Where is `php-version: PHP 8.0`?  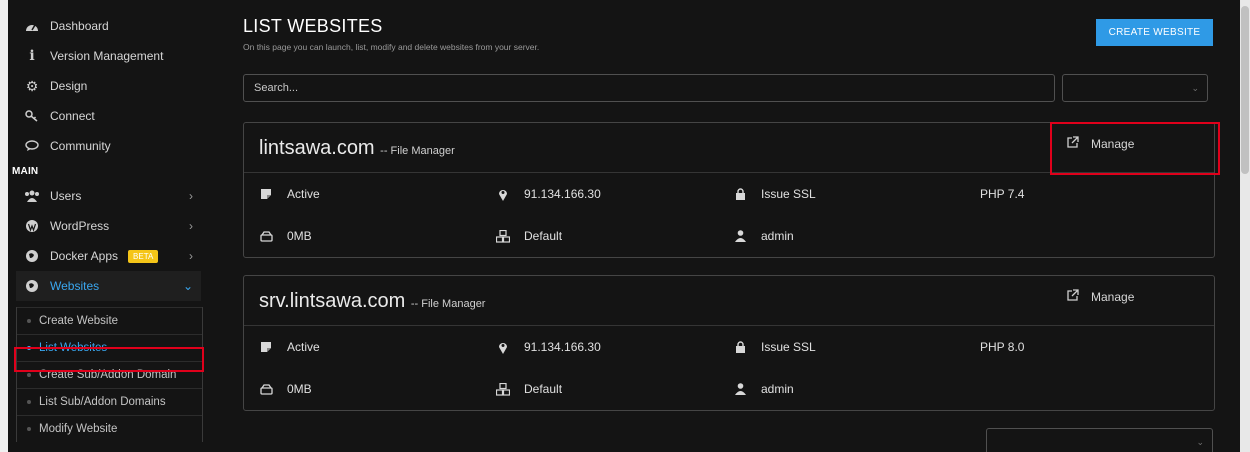 php-version: PHP 8.0 is located at coordinates (1002, 347).